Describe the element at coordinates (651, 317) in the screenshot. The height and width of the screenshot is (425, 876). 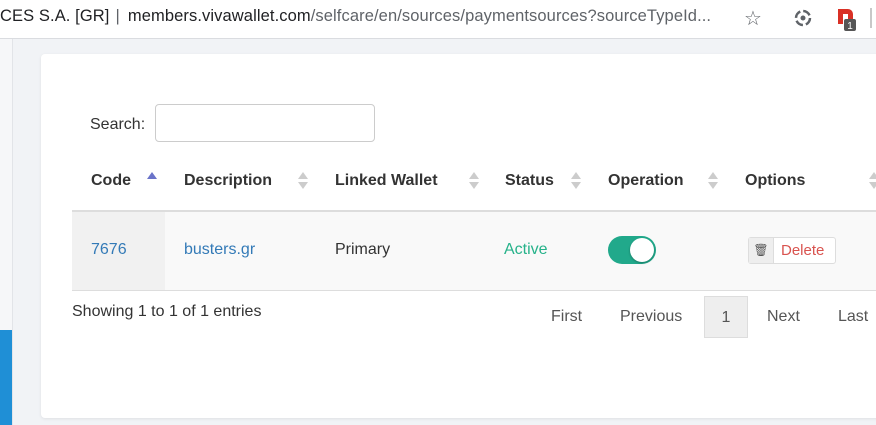
I see `pagination-previous: Previous` at that location.